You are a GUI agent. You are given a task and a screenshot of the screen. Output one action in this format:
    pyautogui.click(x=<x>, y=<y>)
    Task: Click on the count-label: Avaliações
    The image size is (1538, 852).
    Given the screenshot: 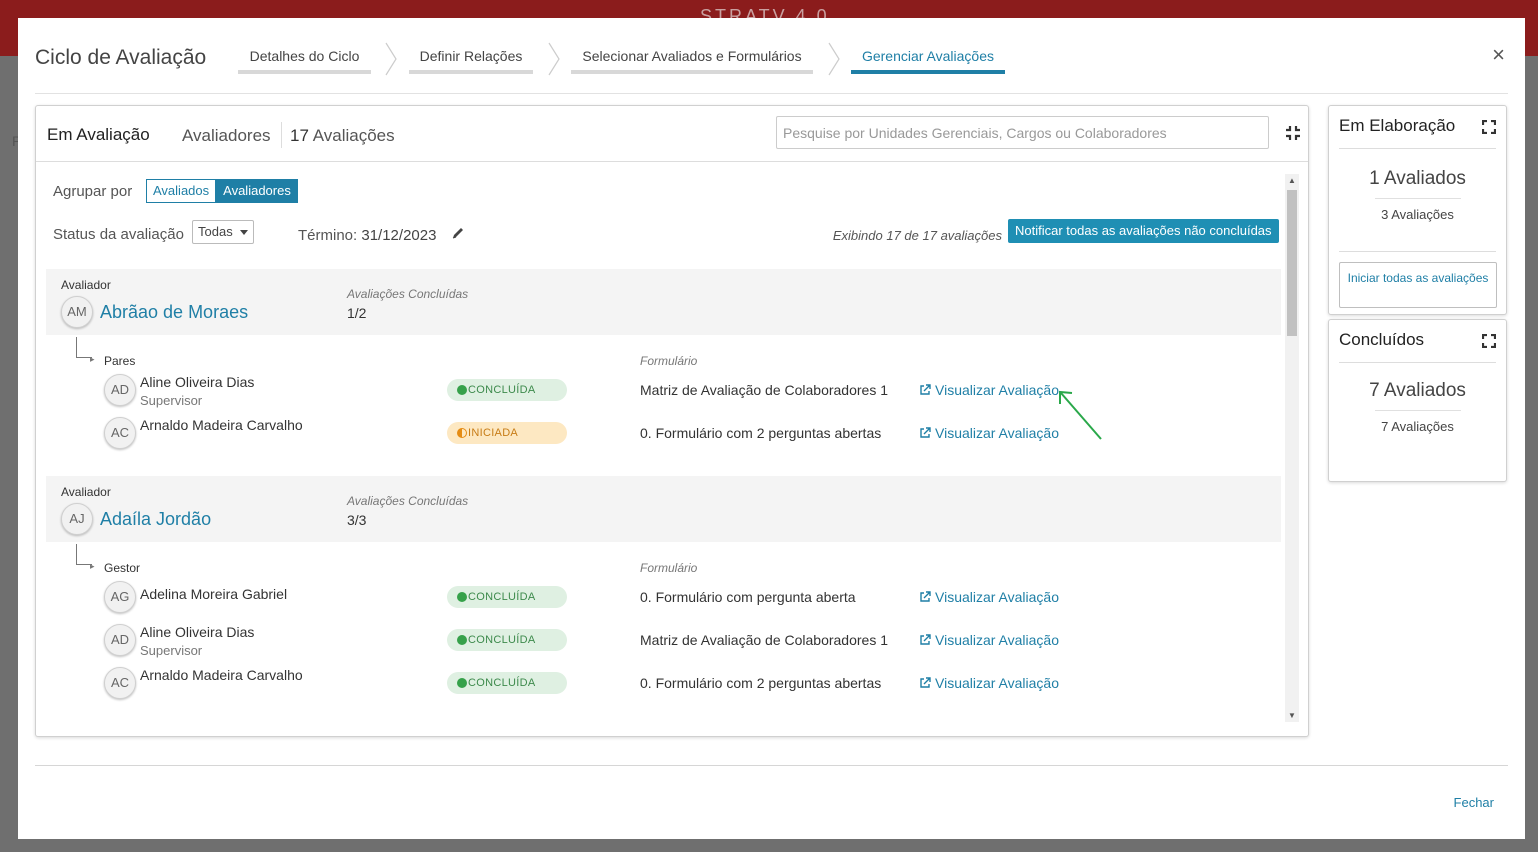 What is the action you would take?
    pyautogui.click(x=353, y=135)
    